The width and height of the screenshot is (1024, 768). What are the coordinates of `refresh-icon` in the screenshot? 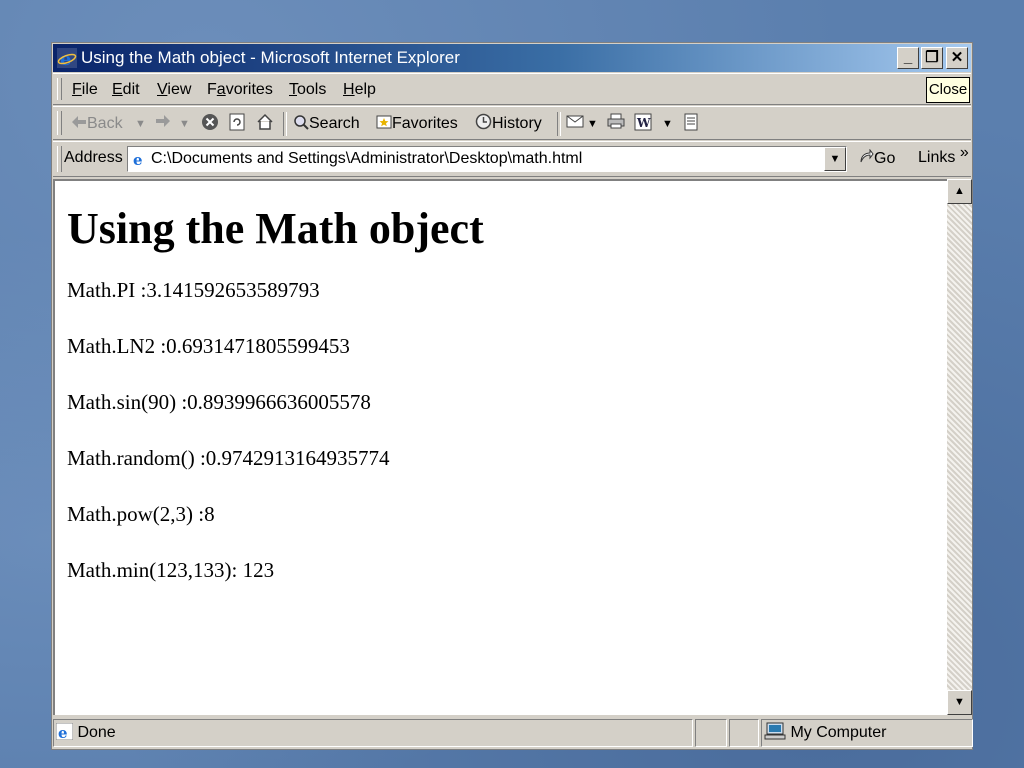 It's located at (237, 122).